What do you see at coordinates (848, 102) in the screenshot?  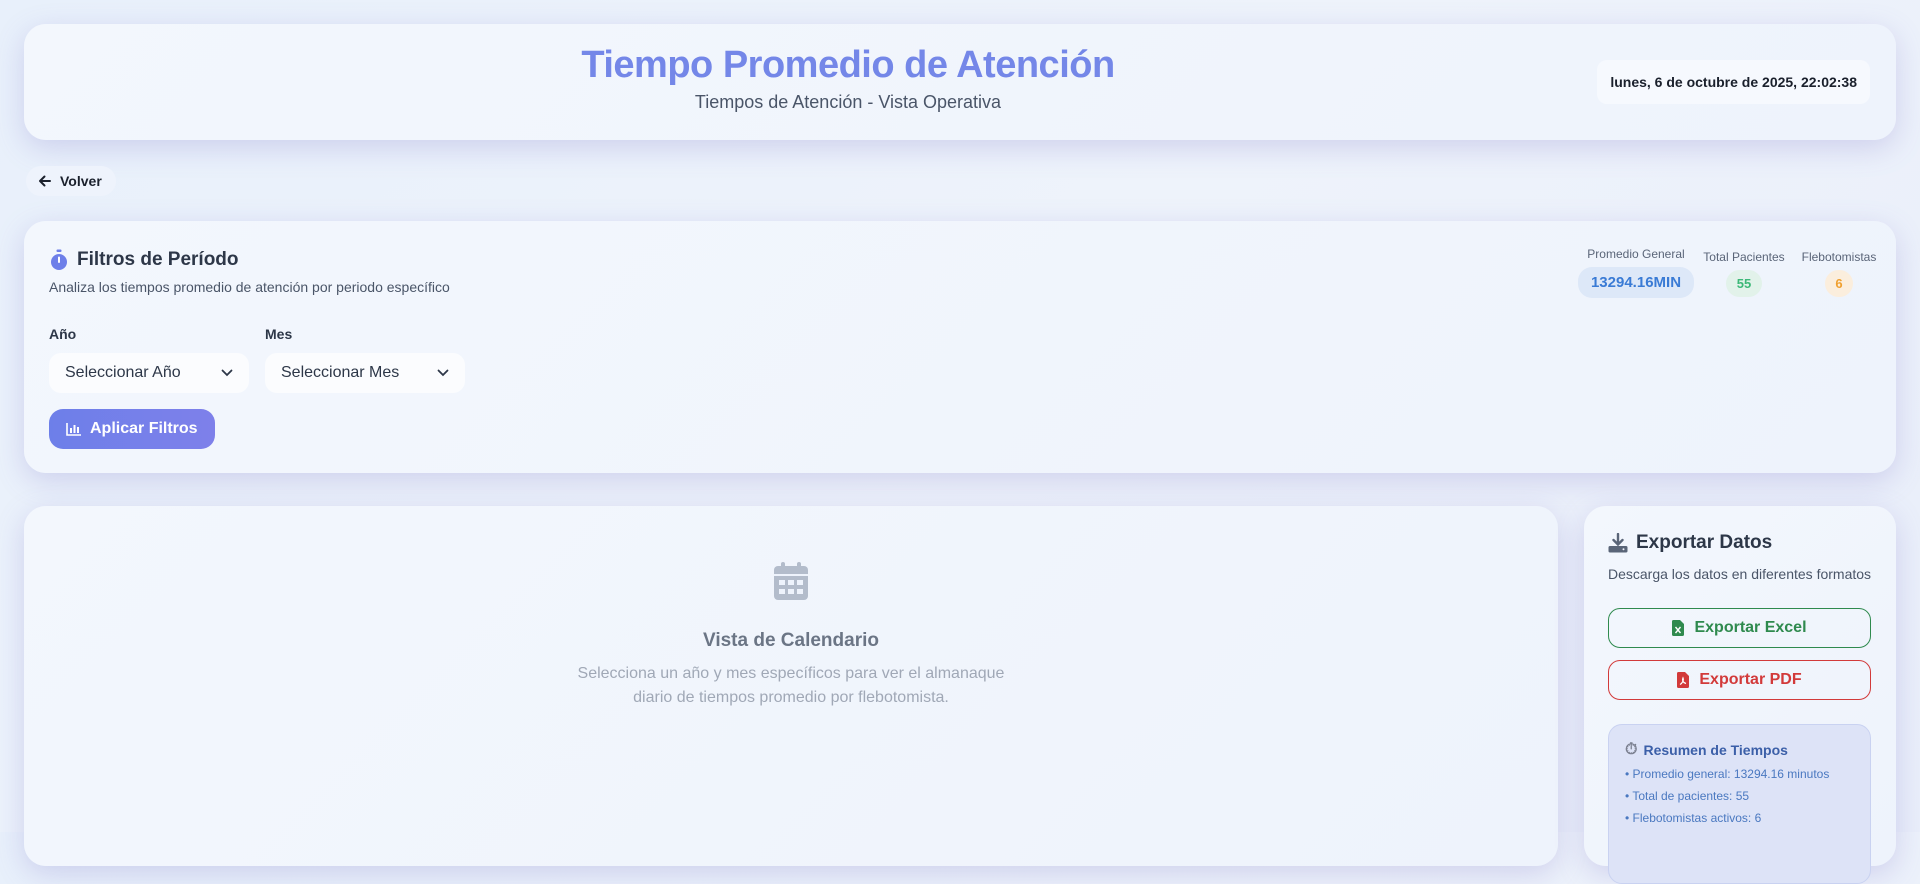 I see `page-subtitle: Tiempos de Atención - Vista Operativa` at bounding box center [848, 102].